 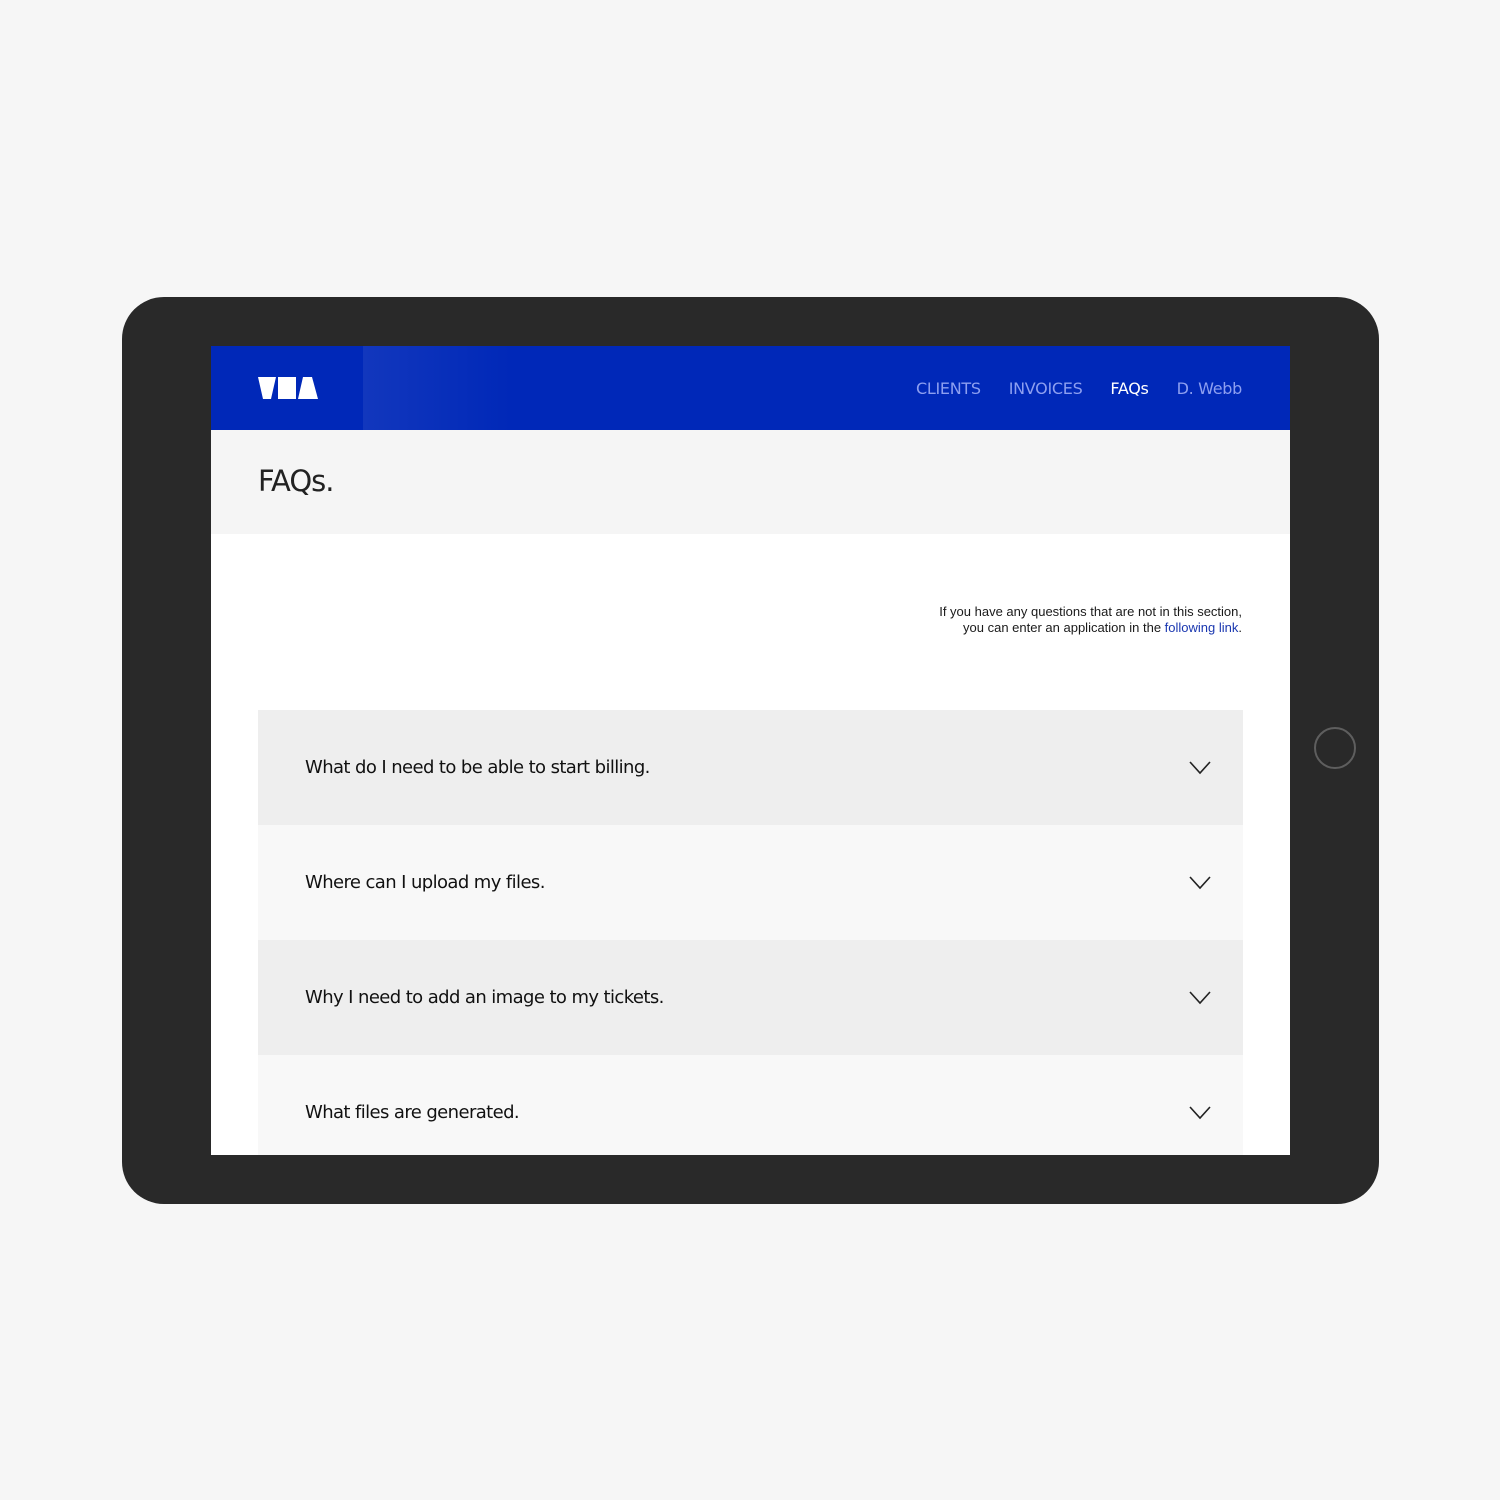 I want to click on faq-item-files-generated: What files are generated., so click(x=750, y=1105).